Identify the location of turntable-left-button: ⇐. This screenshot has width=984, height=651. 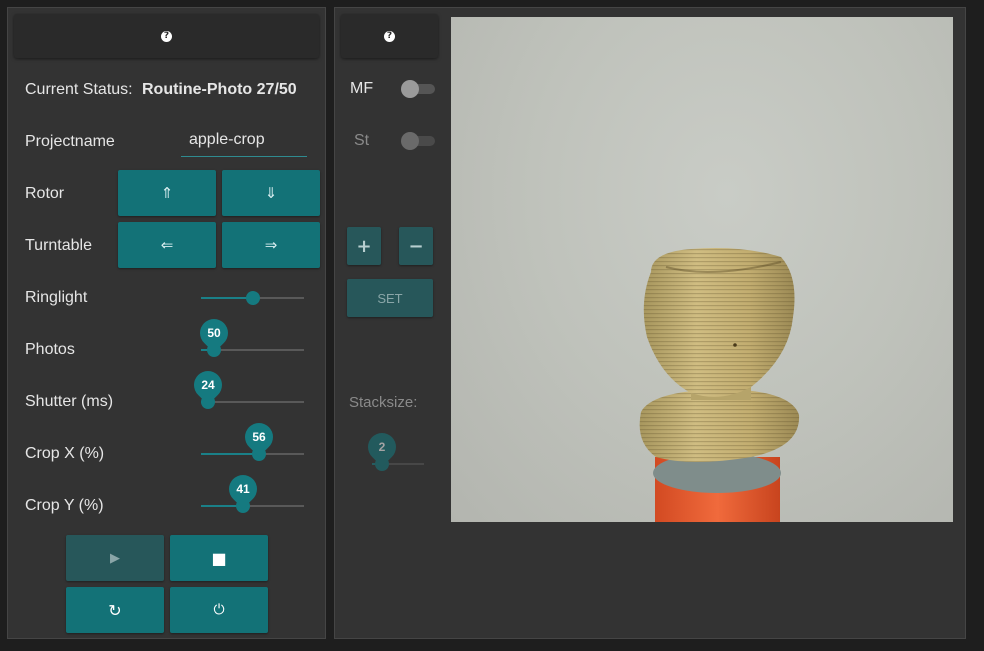
(167, 245).